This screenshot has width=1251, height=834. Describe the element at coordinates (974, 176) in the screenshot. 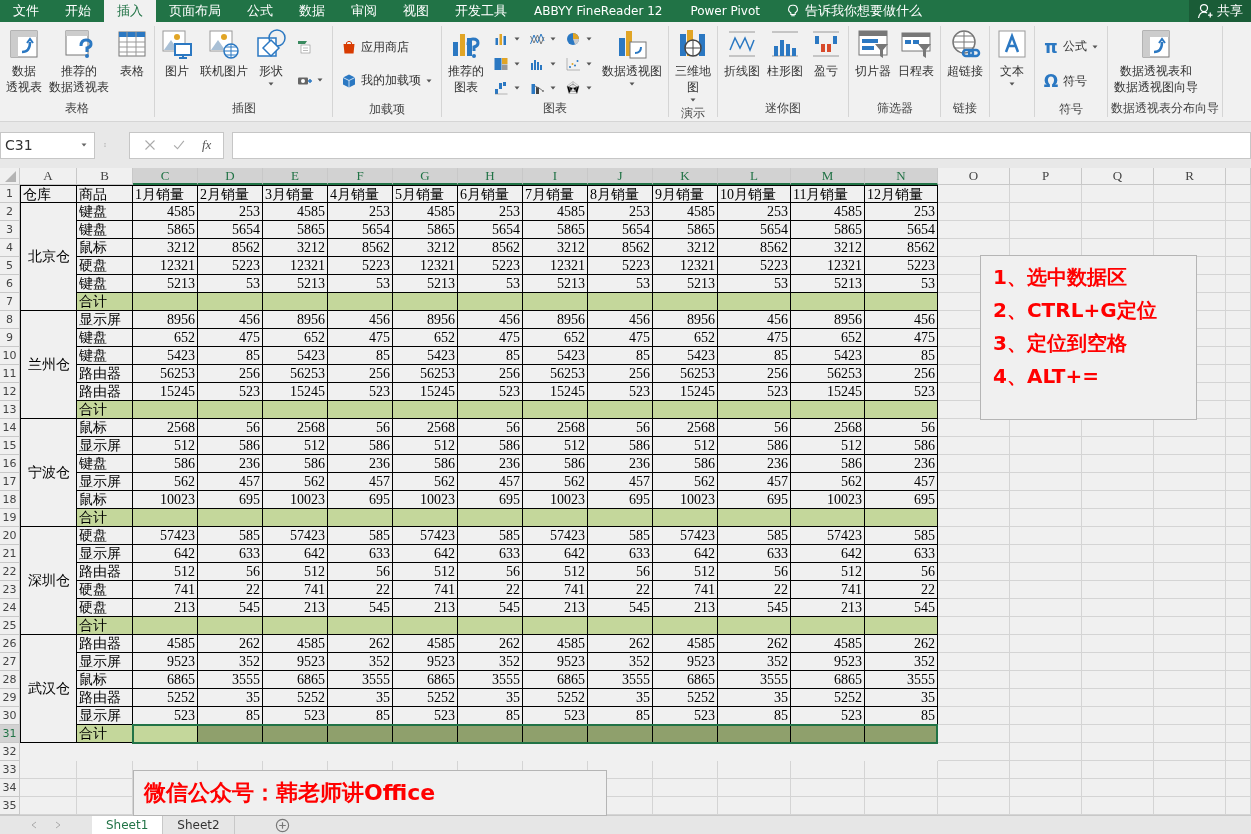

I see `column-header: O` at that location.